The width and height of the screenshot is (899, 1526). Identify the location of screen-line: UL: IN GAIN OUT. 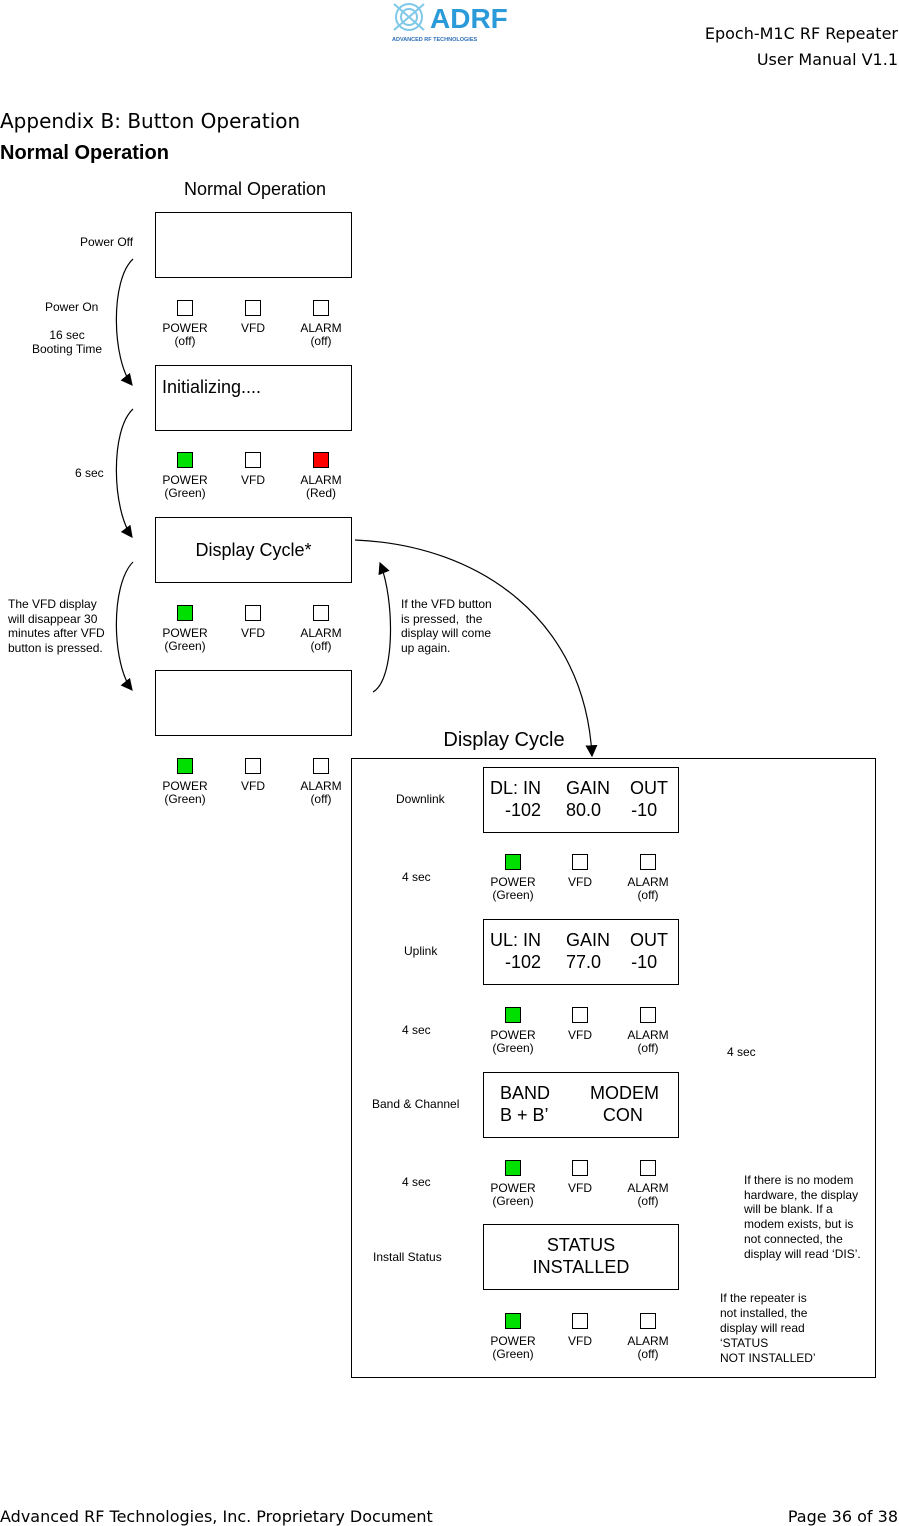
(579, 940).